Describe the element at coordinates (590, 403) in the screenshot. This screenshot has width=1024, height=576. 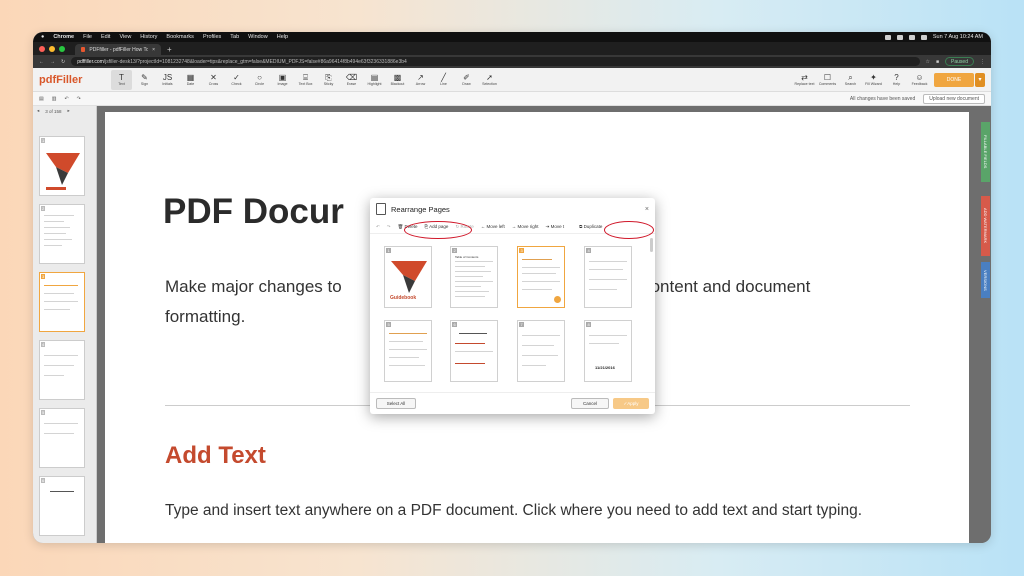
I see `cancel-button: Cancel` at that location.